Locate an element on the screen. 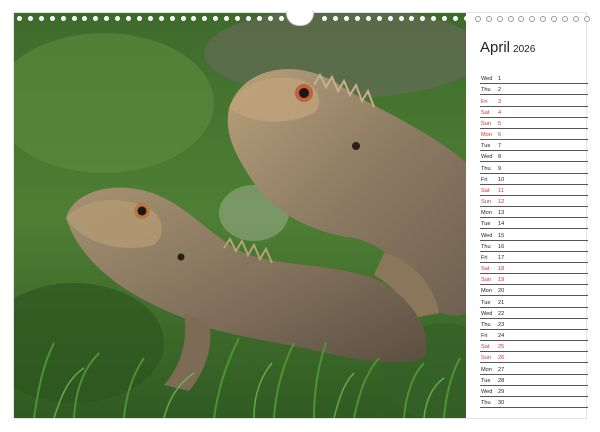  day-number: 12 is located at coordinates (501, 202).